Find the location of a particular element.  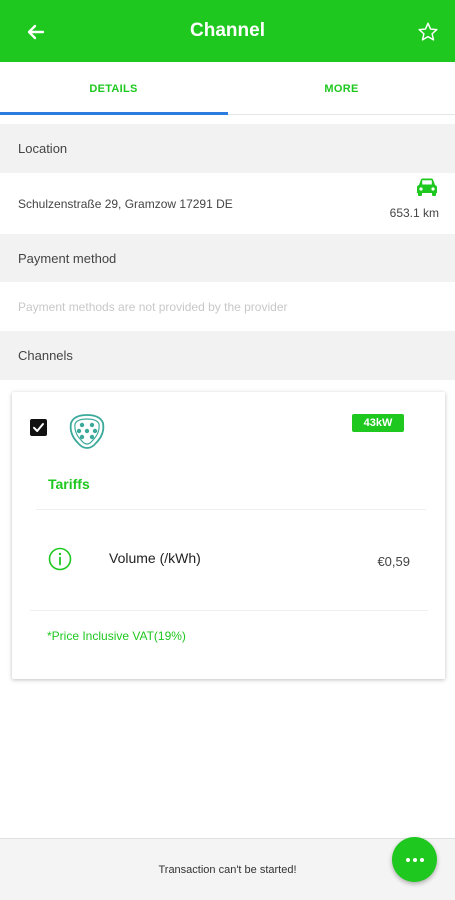

tab-bar: DETAILS MORE is located at coordinates (227, 88).